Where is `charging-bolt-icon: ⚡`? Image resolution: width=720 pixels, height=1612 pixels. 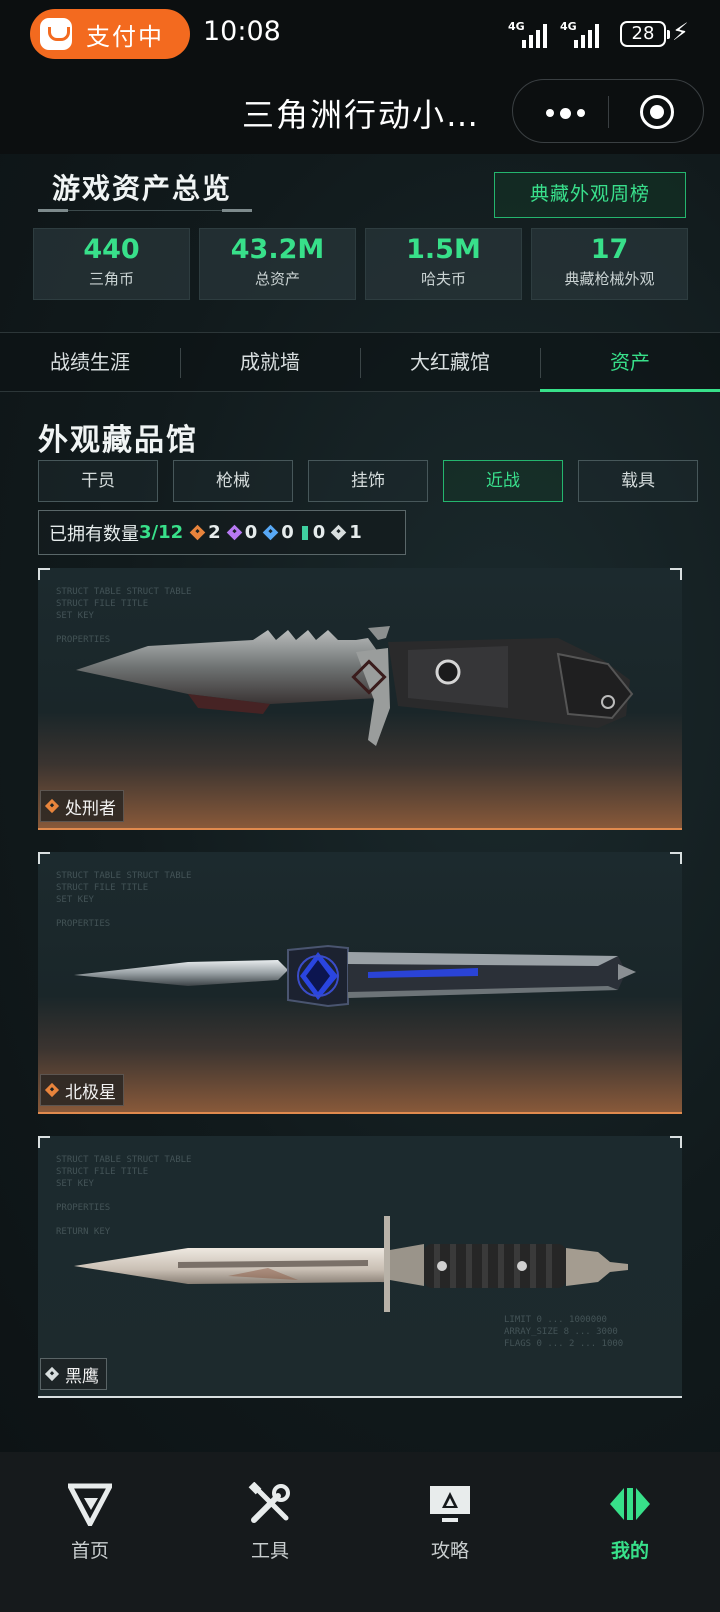
charging-bolt-icon: ⚡ is located at coordinates (680, 32).